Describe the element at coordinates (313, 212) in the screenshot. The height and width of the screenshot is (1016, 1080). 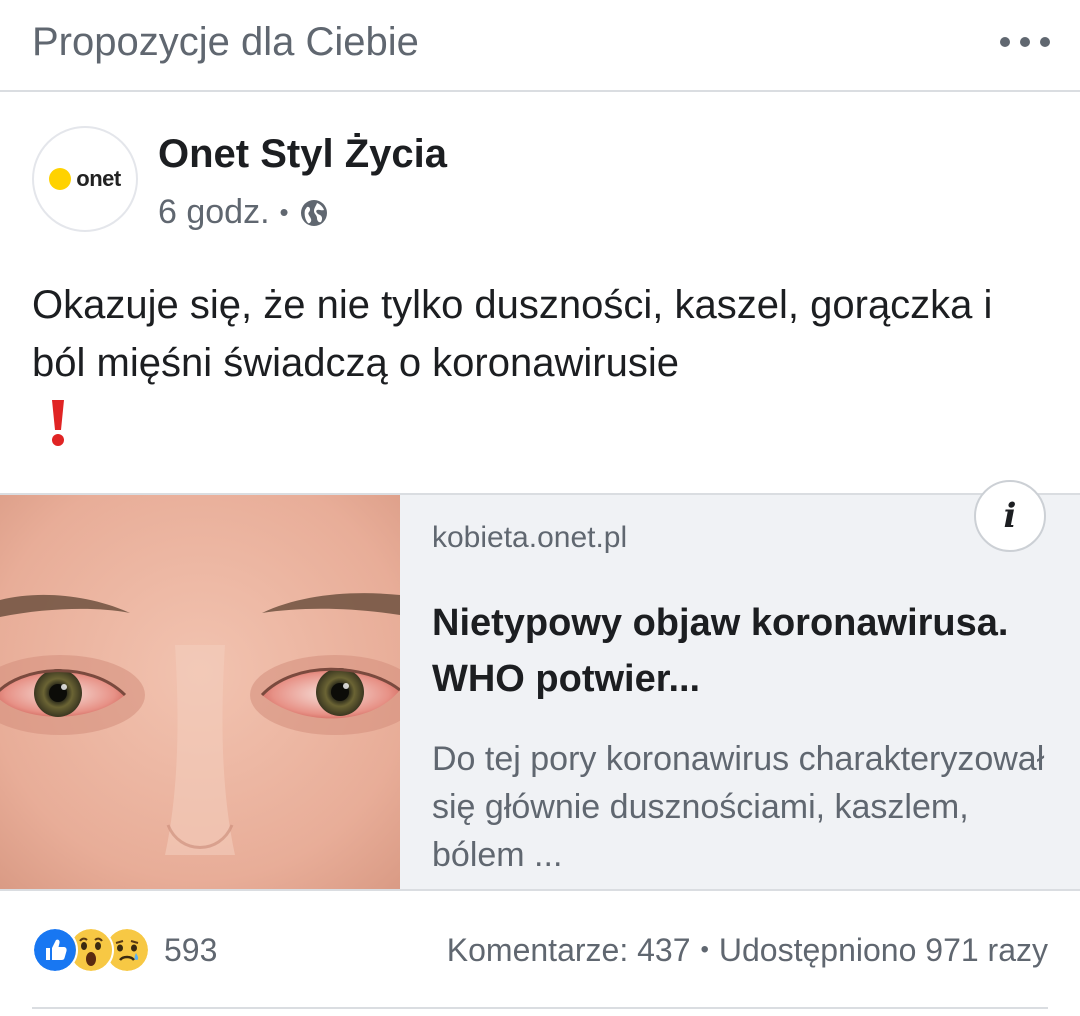
I see `globe-icon` at that location.